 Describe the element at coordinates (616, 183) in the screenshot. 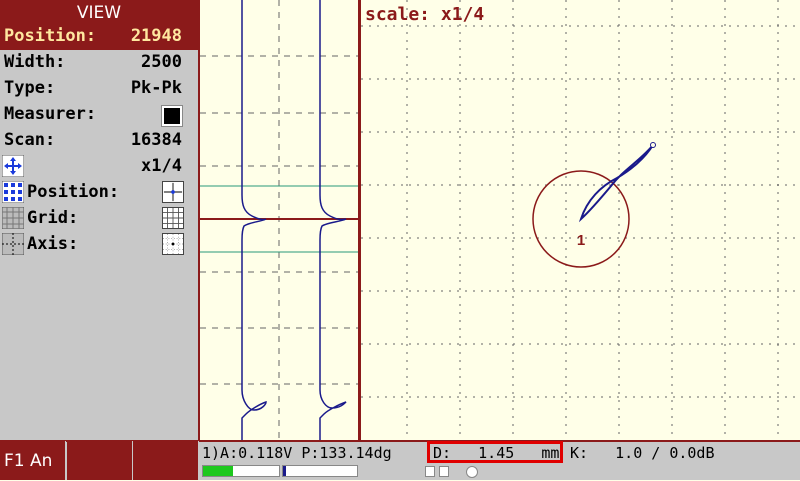

I see `lissajous-trace` at that location.